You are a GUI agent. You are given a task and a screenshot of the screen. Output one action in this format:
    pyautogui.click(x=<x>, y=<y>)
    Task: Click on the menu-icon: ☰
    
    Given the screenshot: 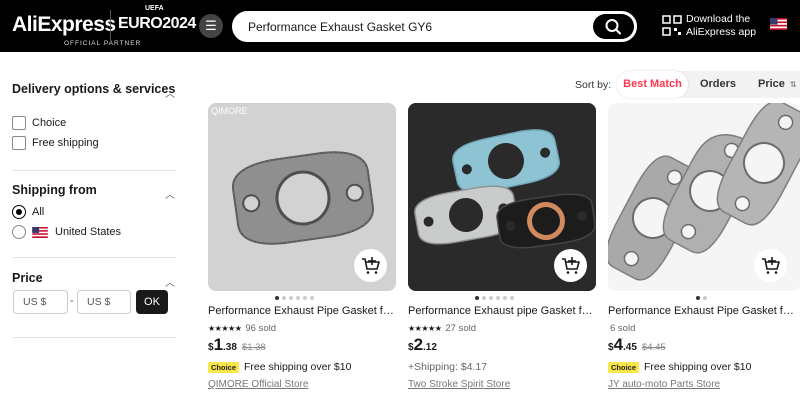 What is the action you would take?
    pyautogui.click(x=211, y=26)
    